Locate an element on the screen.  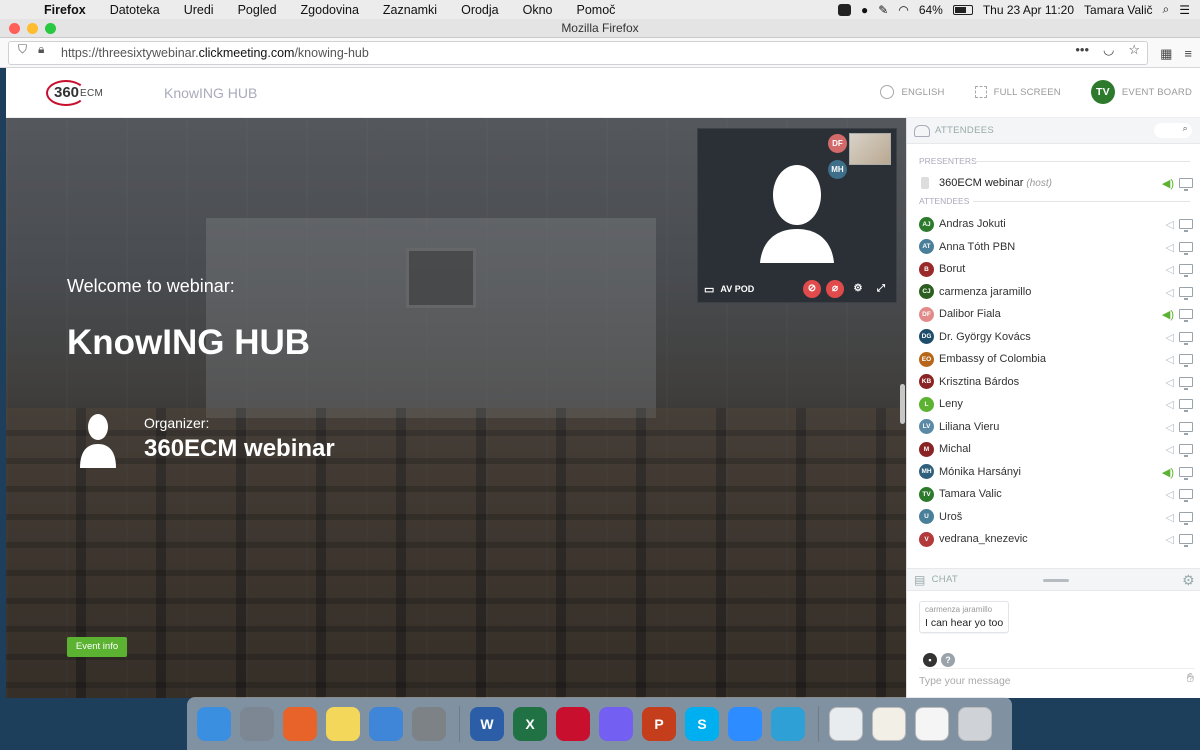
viber-icon is located at coordinates (616, 723).